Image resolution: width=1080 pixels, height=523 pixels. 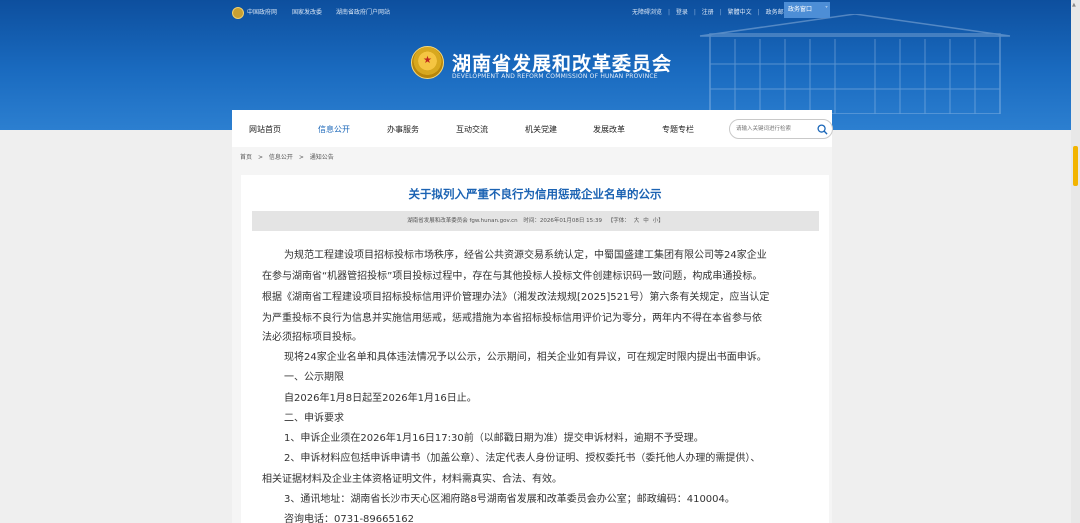 I want to click on font-medium-link: 中, so click(x=646, y=221).